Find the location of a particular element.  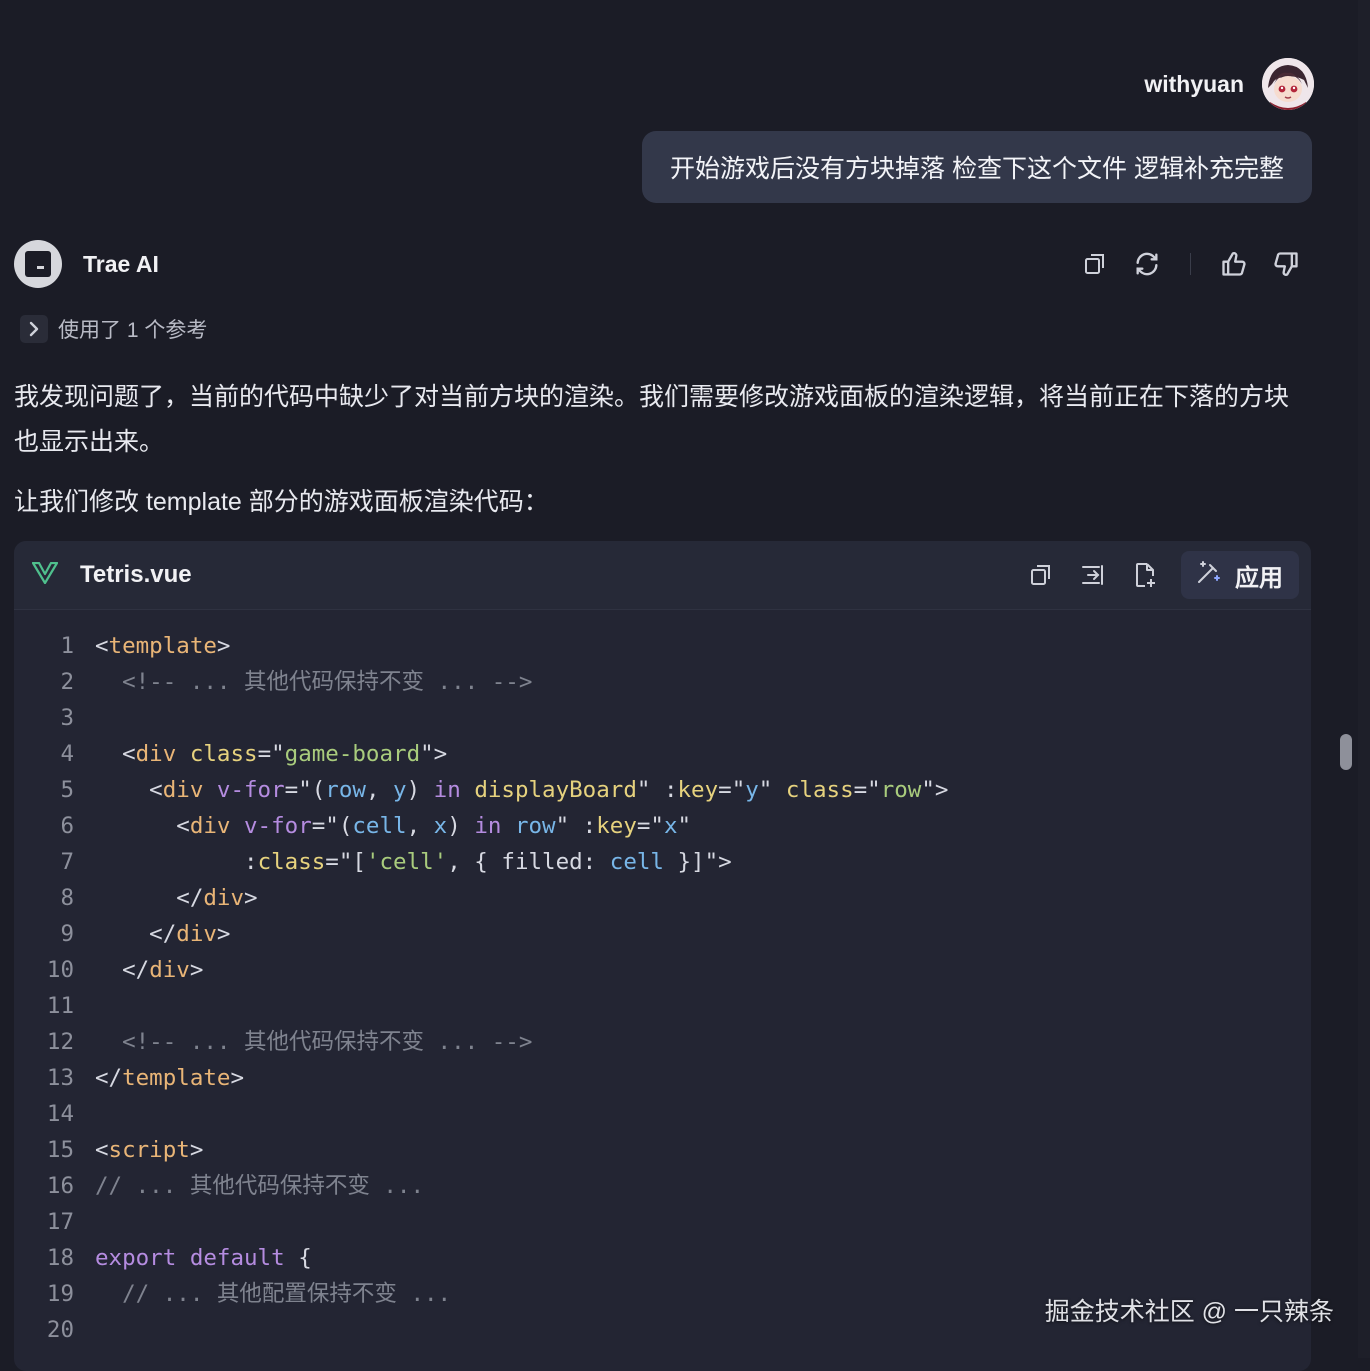

line-number: 15 is located at coordinates (60, 1150).